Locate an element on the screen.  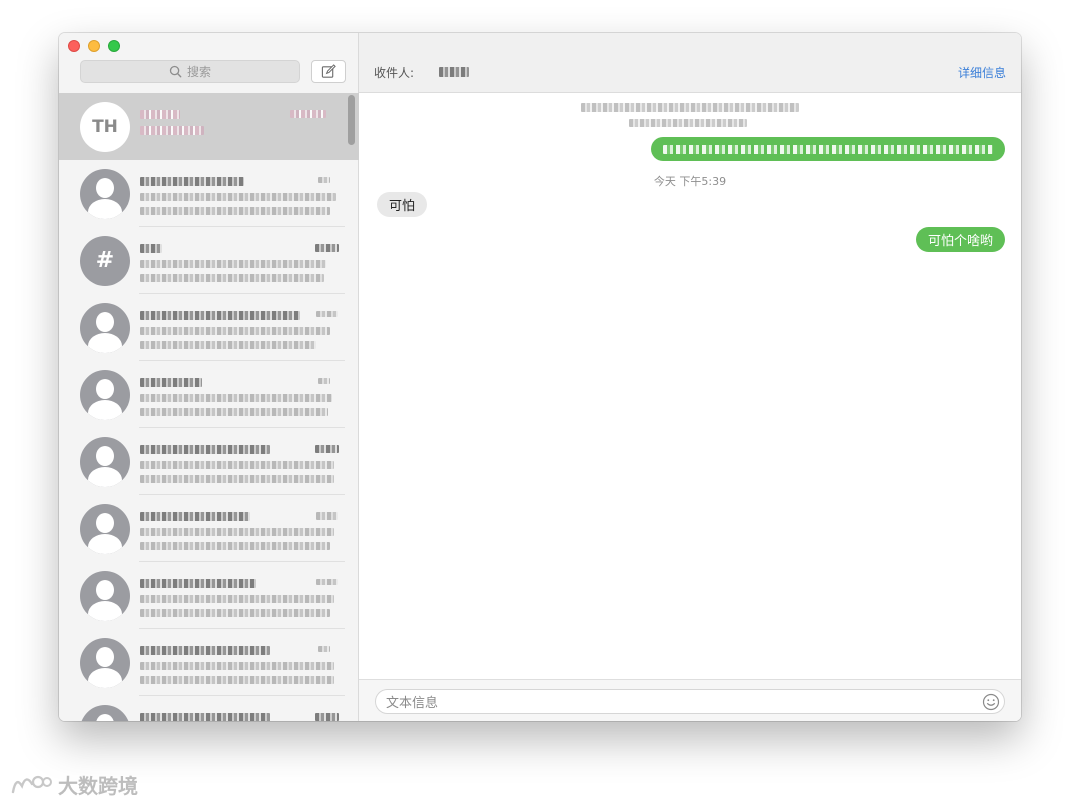
compose-icon is located at coordinates (328, 71).